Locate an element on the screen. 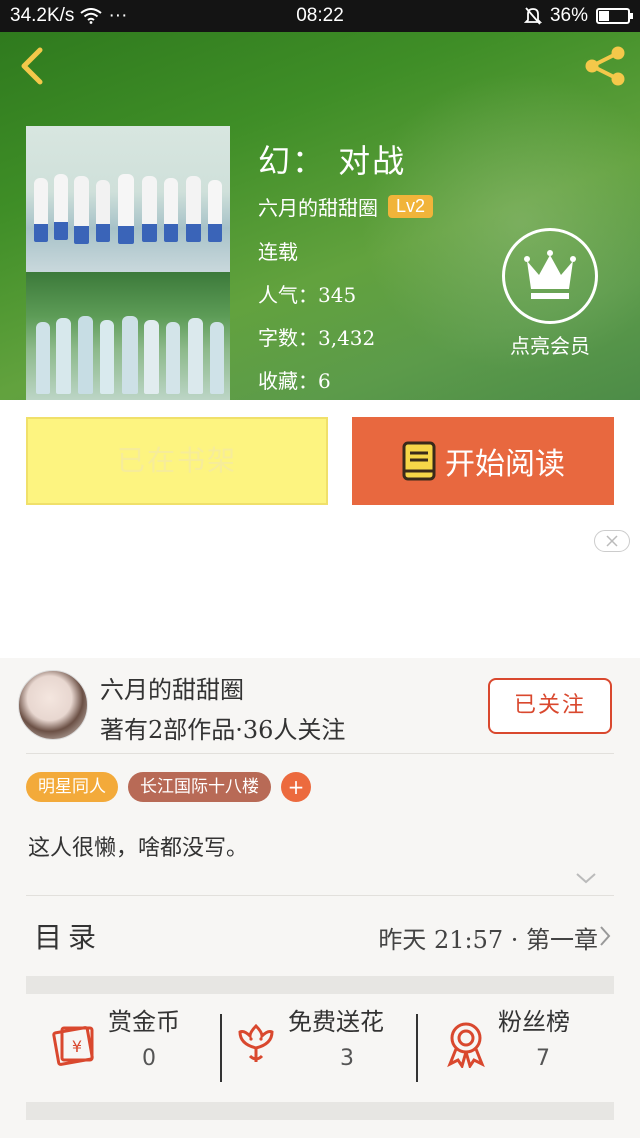  medal-icon is located at coordinates (466, 1045).